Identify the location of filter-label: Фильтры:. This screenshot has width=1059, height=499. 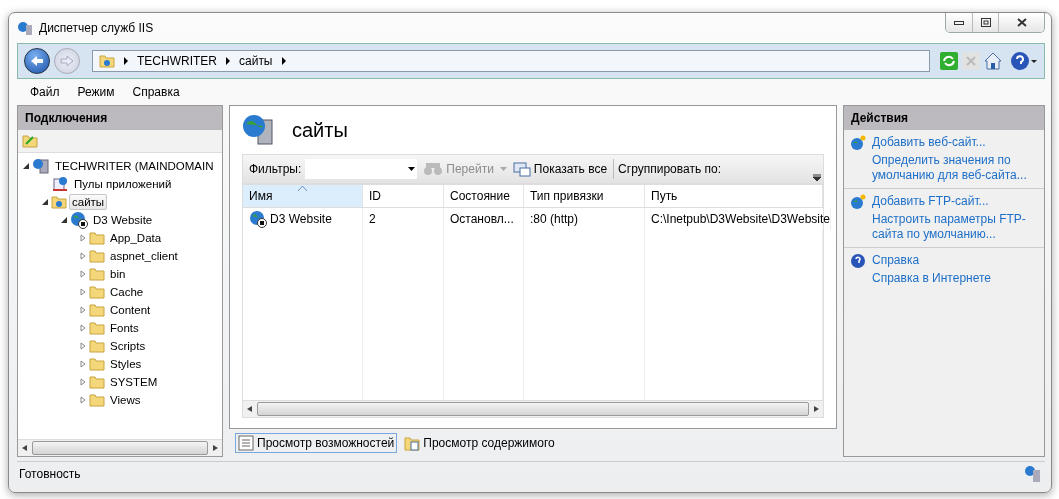
(275, 169).